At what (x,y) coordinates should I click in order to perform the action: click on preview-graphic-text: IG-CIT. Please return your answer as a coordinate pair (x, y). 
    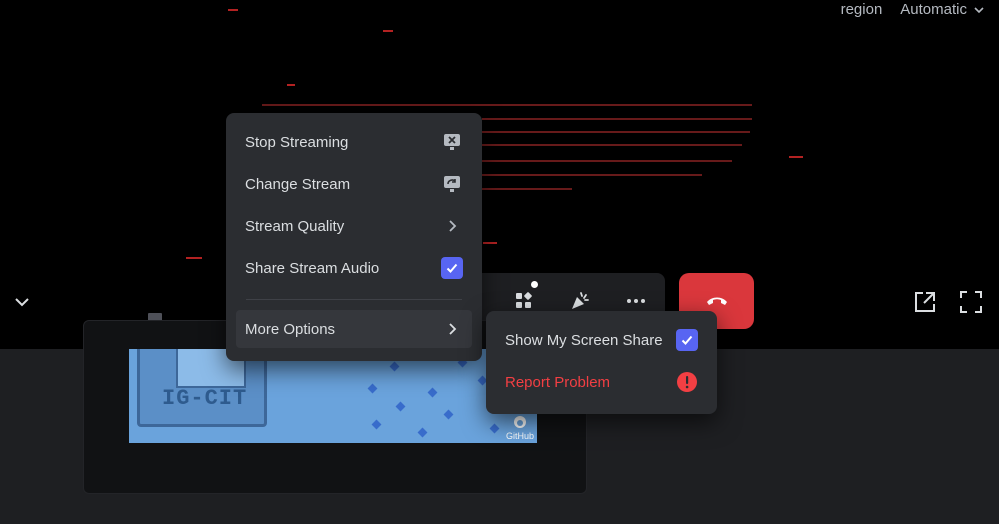
    Looking at the image, I should click on (205, 398).